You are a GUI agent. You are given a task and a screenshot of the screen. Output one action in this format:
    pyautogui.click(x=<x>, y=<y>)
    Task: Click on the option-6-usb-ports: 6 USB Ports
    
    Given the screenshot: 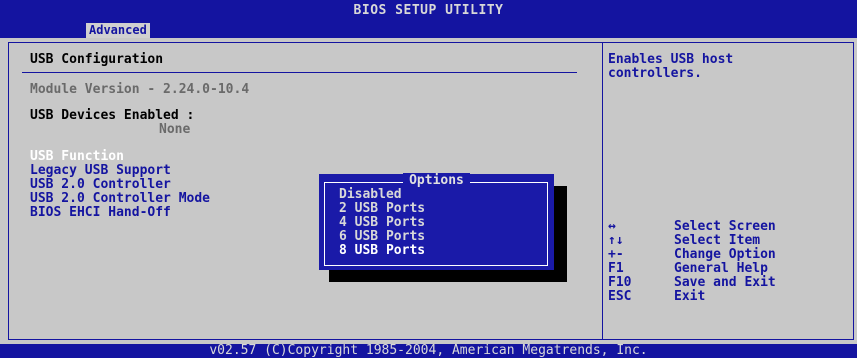 What is the action you would take?
    pyautogui.click(x=382, y=237)
    